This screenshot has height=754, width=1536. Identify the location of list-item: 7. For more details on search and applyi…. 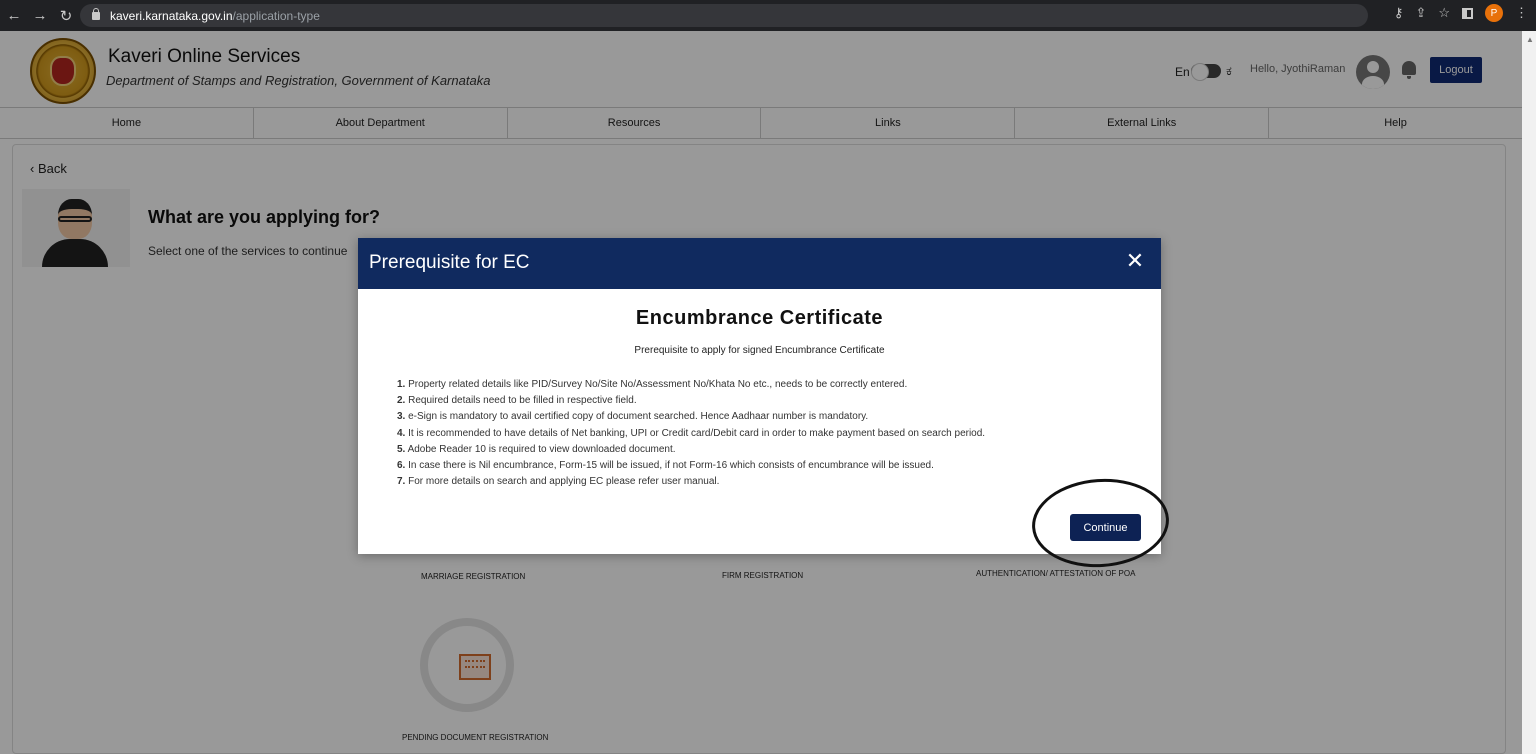
(767, 482).